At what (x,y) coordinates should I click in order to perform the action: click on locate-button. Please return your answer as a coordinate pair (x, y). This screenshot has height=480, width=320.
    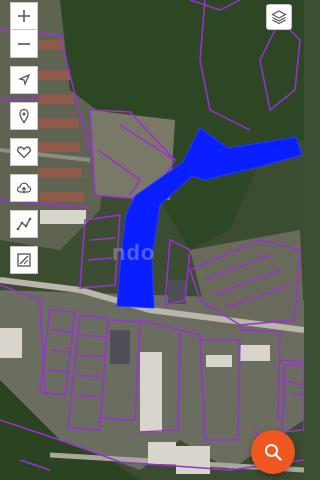
    Looking at the image, I should click on (24, 80).